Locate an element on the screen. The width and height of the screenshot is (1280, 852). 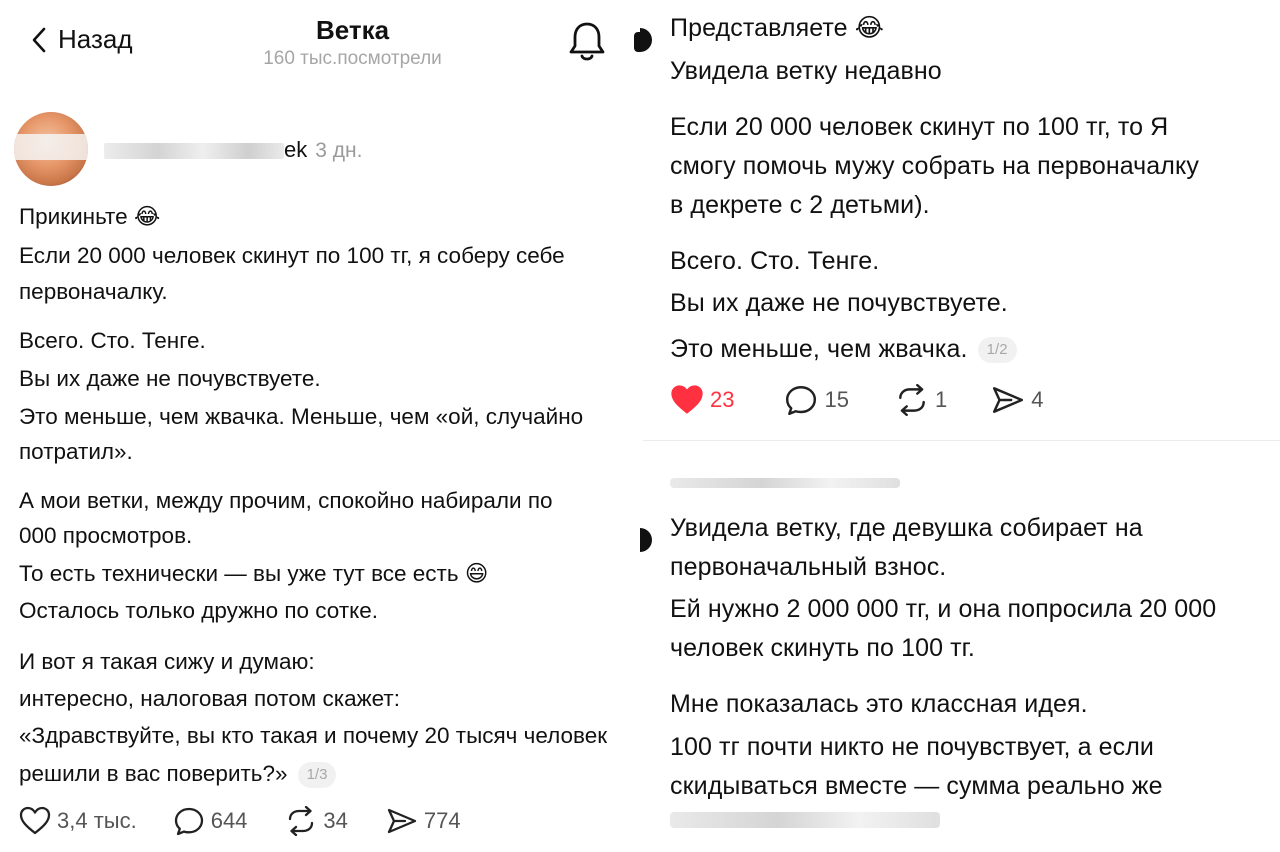
post-actions: 23 15 1 4 is located at coordinates (856, 400).